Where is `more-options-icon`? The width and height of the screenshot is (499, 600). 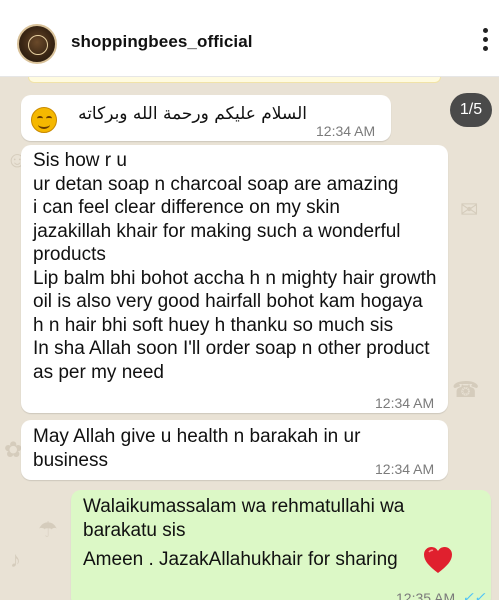 more-options-icon is located at coordinates (486, 41).